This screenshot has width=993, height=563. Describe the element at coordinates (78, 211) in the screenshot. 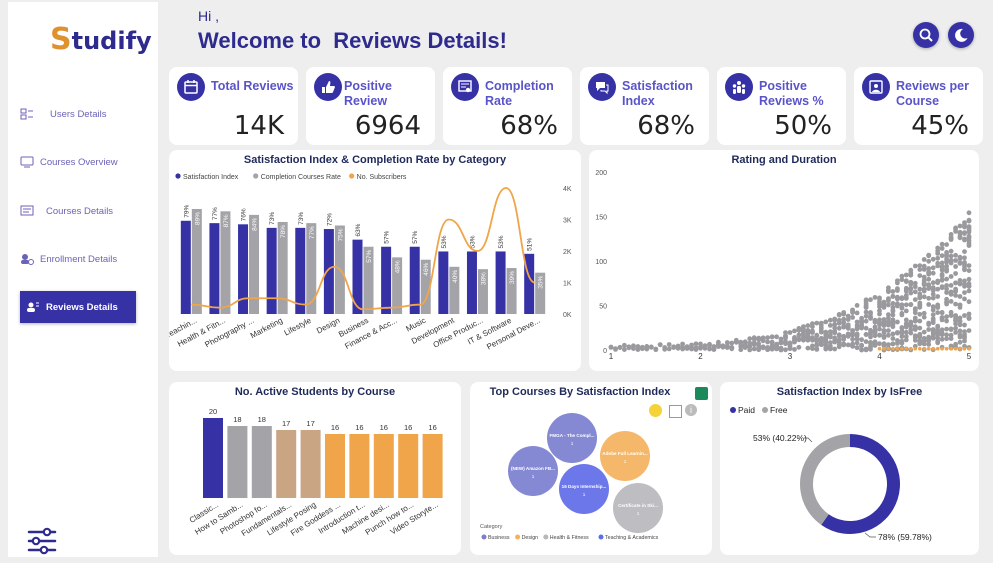

I see `sidebar-item-courses-details: Courses Details` at that location.